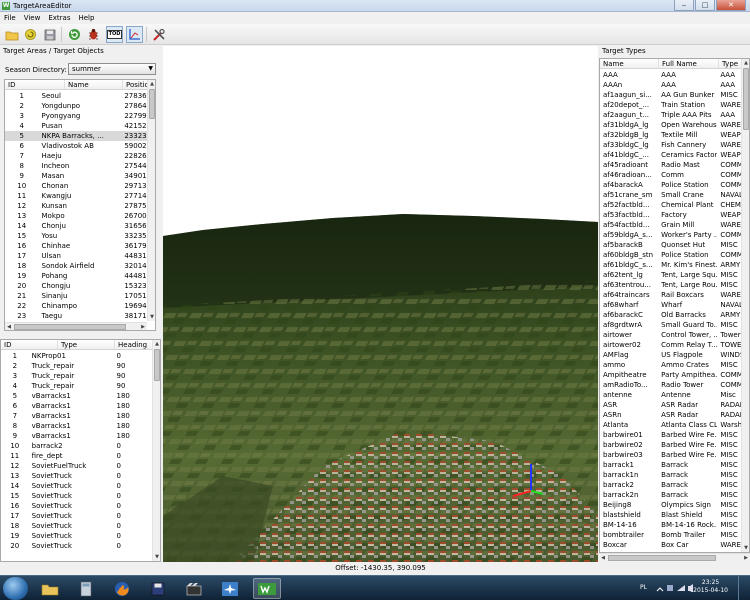 The image size is (750, 600). Describe the element at coordinates (76, 506) in the screenshot. I see `table-row: 16 SovietTruck 0` at that location.